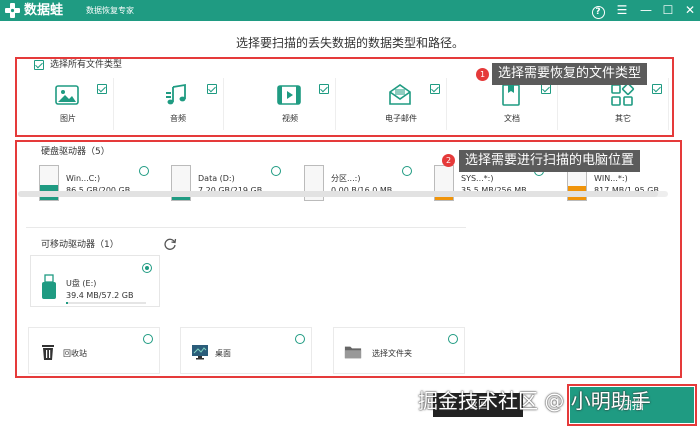 The width and height of the screenshot is (700, 427). I want to click on help-icon: ?, so click(598, 12).